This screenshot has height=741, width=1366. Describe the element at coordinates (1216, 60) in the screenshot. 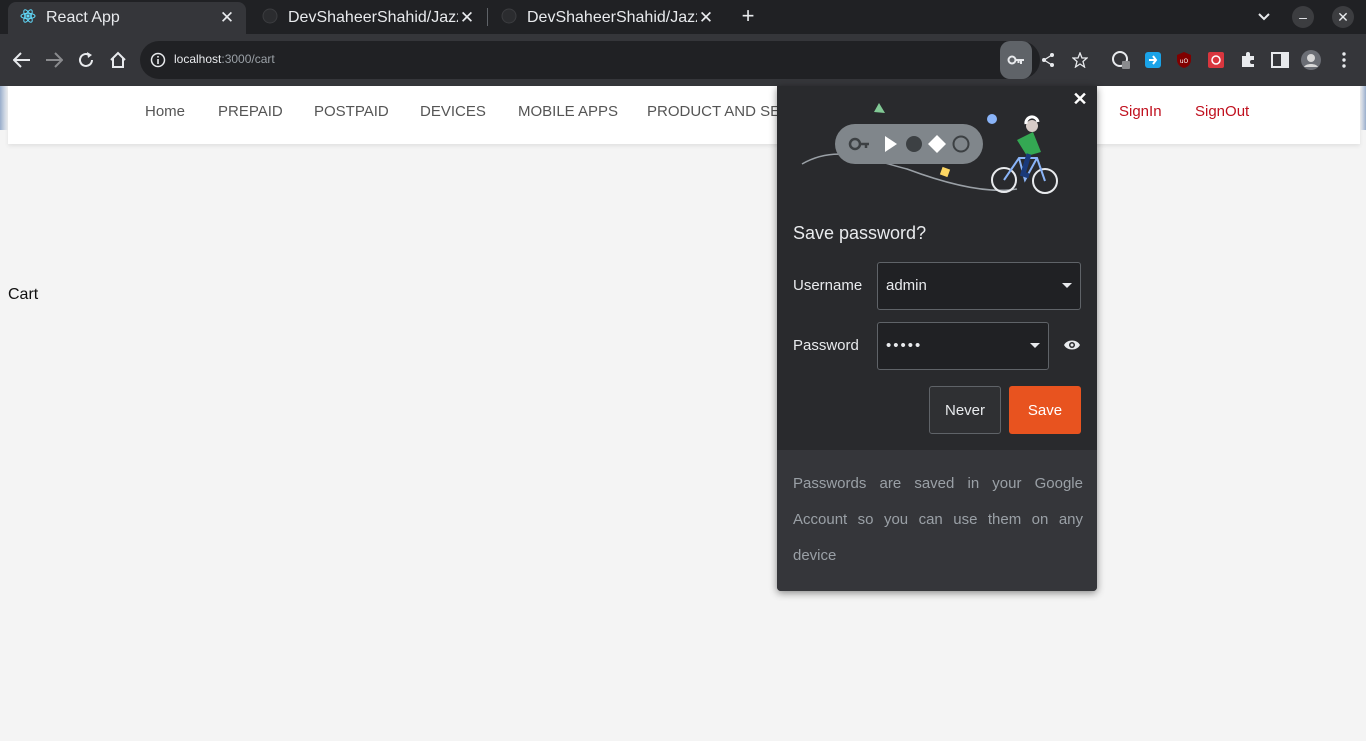

I see `extension-red-icon` at that location.